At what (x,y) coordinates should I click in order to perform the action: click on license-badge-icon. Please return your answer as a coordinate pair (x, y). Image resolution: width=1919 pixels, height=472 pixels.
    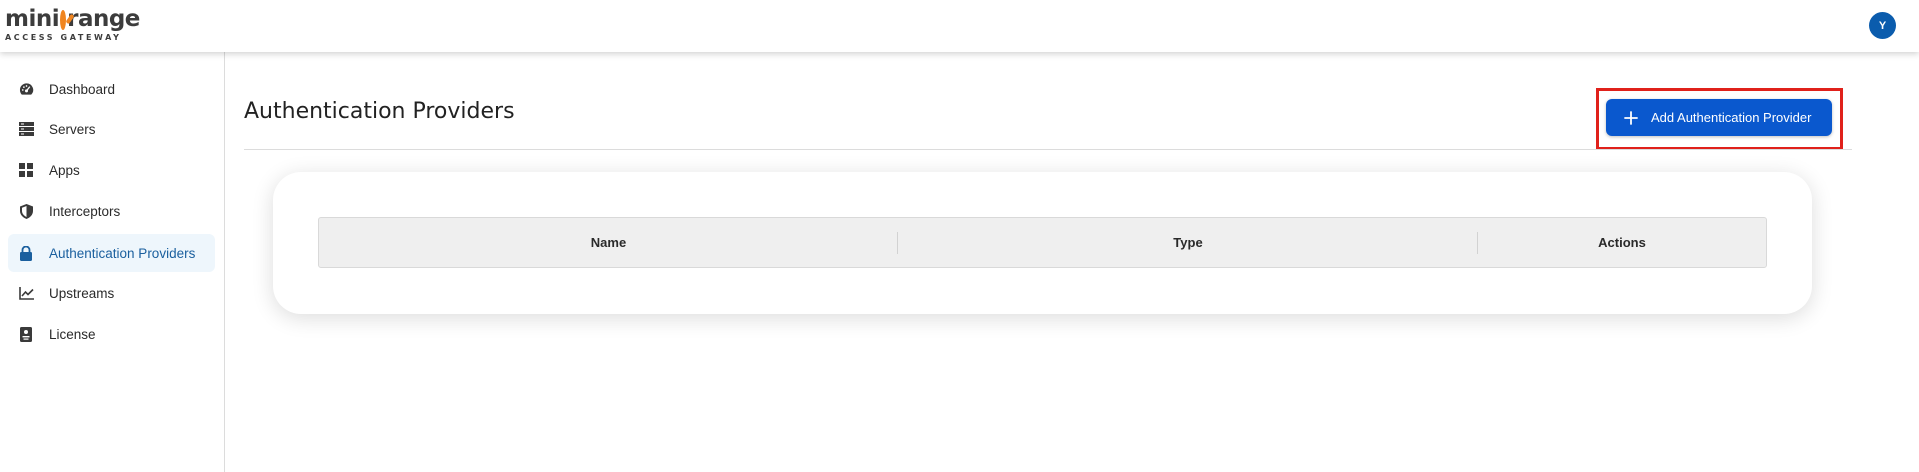
    Looking at the image, I should click on (26, 334).